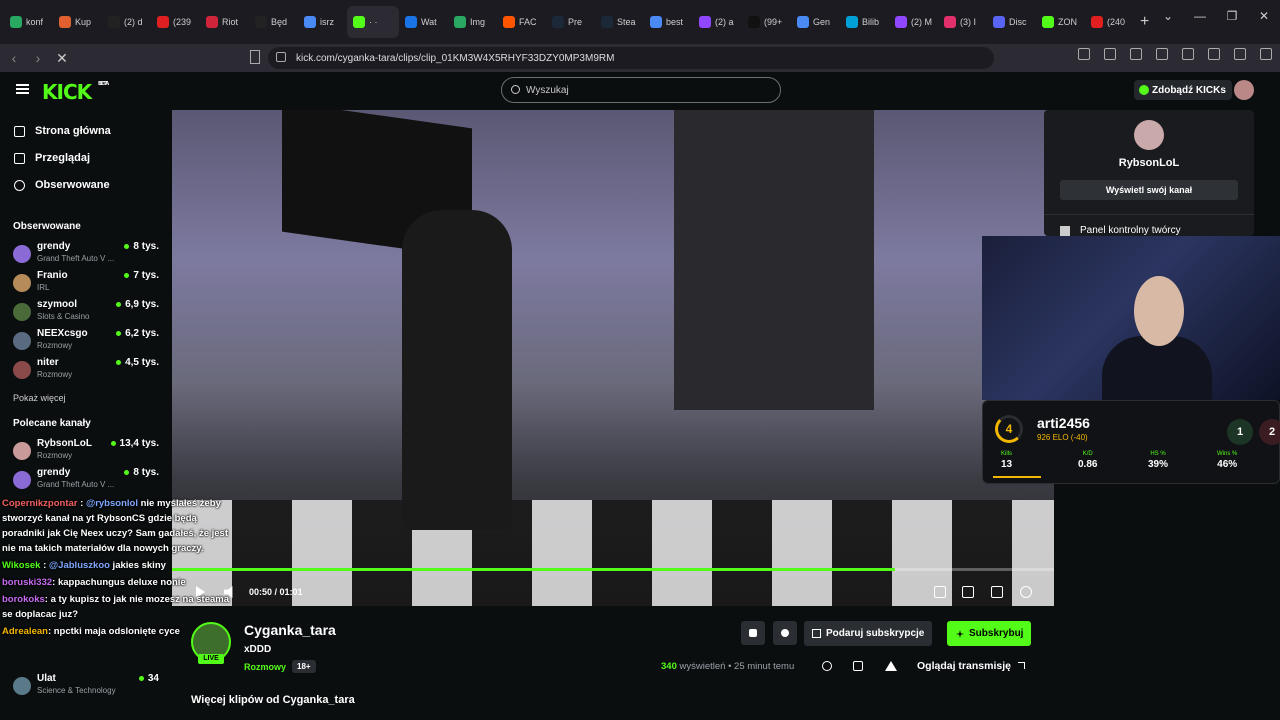  Describe the element at coordinates (265, 667) in the screenshot. I see `clip-category: Rozmowy` at that location.